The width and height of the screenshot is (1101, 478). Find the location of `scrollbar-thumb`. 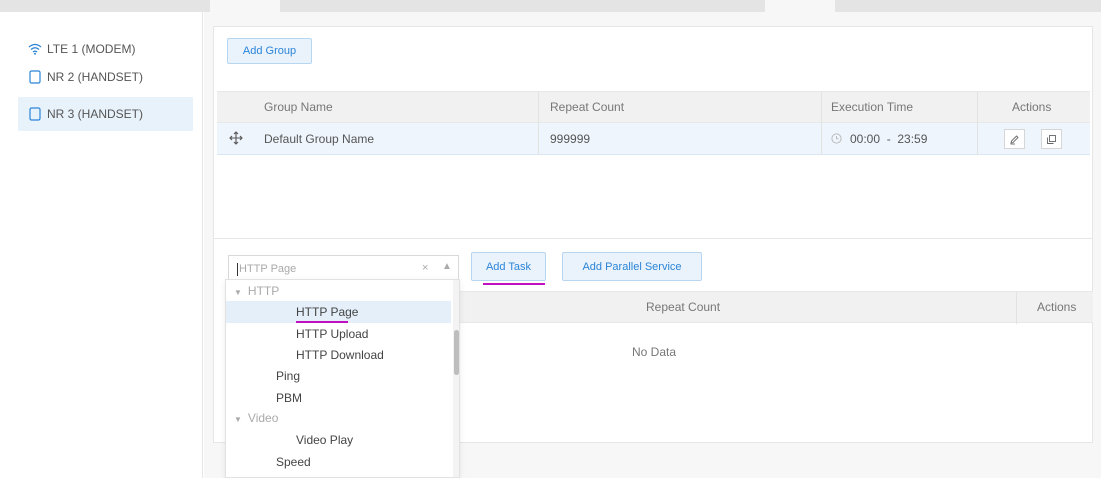

scrollbar-thumb is located at coordinates (456, 352).